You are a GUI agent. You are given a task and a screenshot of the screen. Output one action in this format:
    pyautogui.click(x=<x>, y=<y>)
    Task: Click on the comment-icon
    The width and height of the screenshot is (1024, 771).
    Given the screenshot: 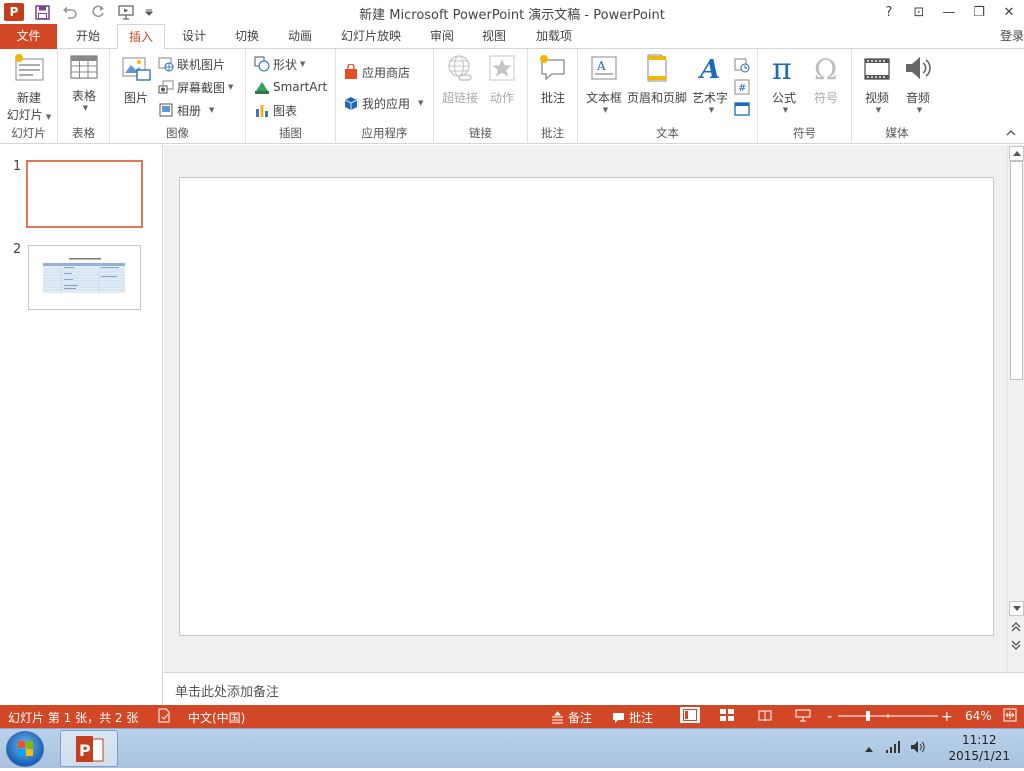 What is the action you would take?
    pyautogui.click(x=552, y=68)
    